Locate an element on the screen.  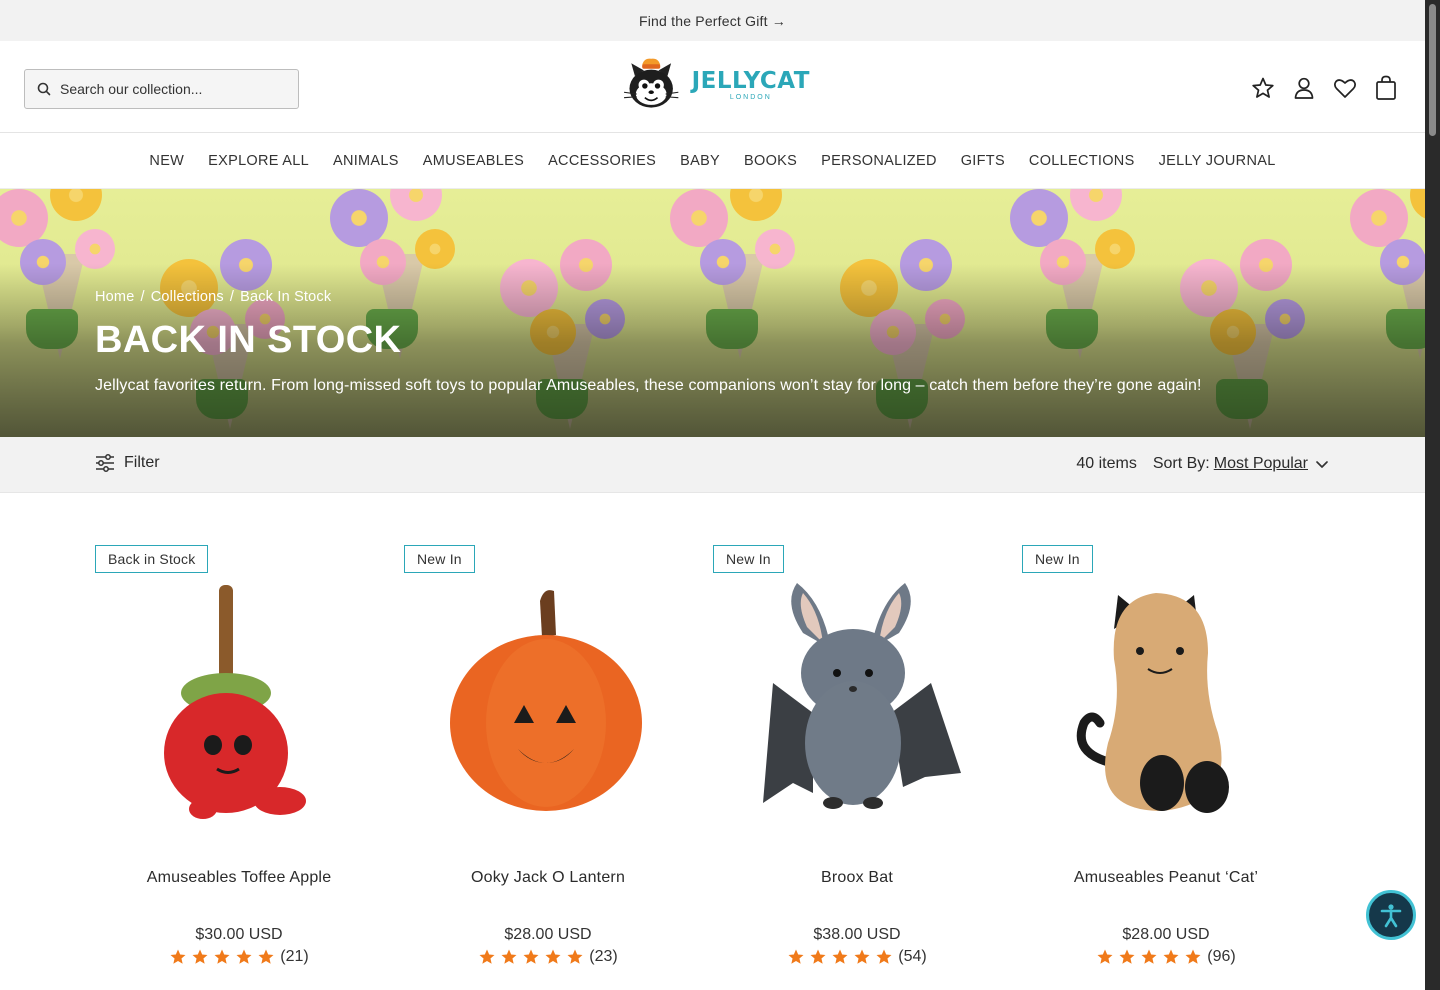
product-price: $30.00 USD is located at coordinates (239, 934).